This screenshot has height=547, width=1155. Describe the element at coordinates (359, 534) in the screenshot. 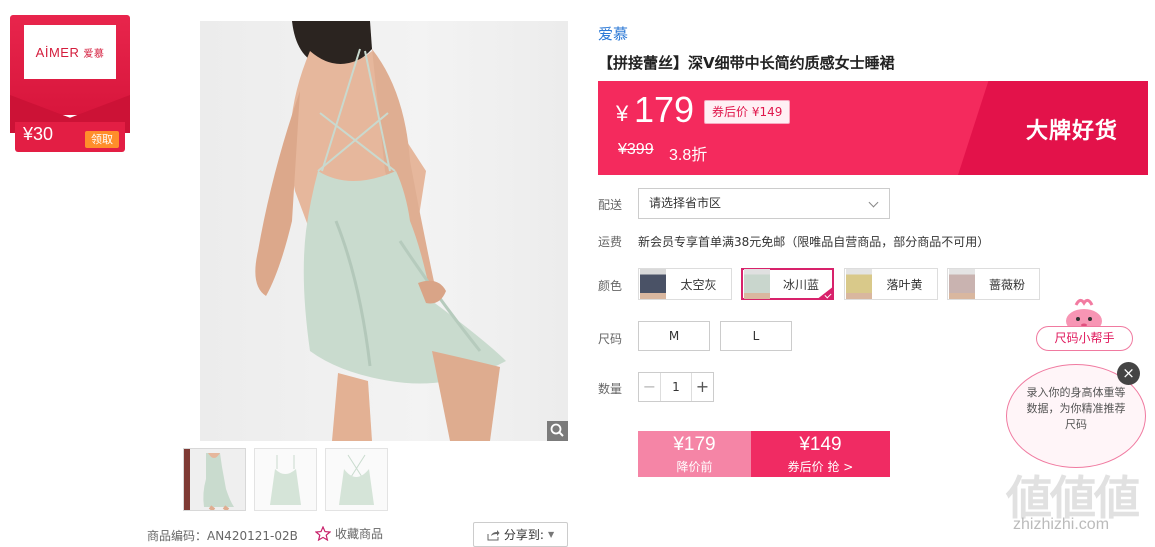

I see `favorite-label: 收藏商品` at that location.